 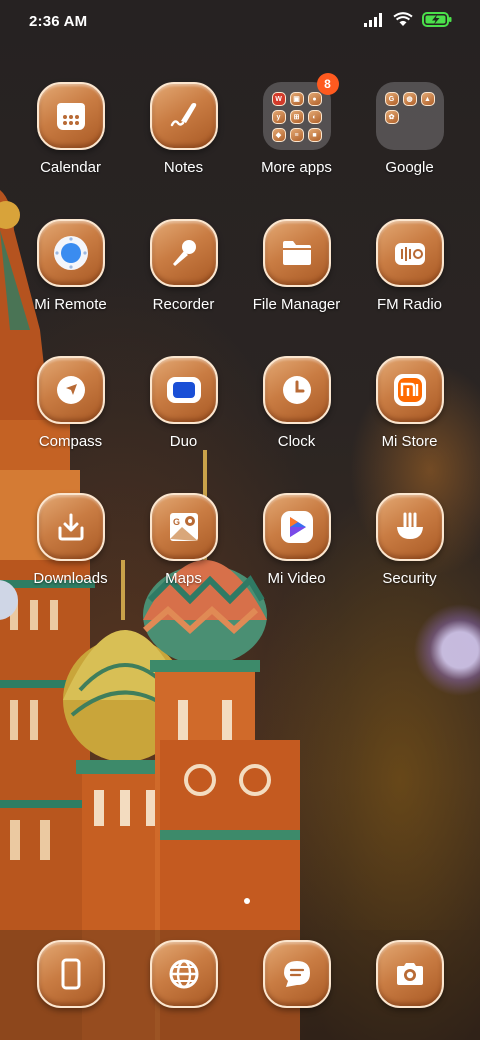 What do you see at coordinates (278, 99) in the screenshot?
I see `mini-app-icon: W` at bounding box center [278, 99].